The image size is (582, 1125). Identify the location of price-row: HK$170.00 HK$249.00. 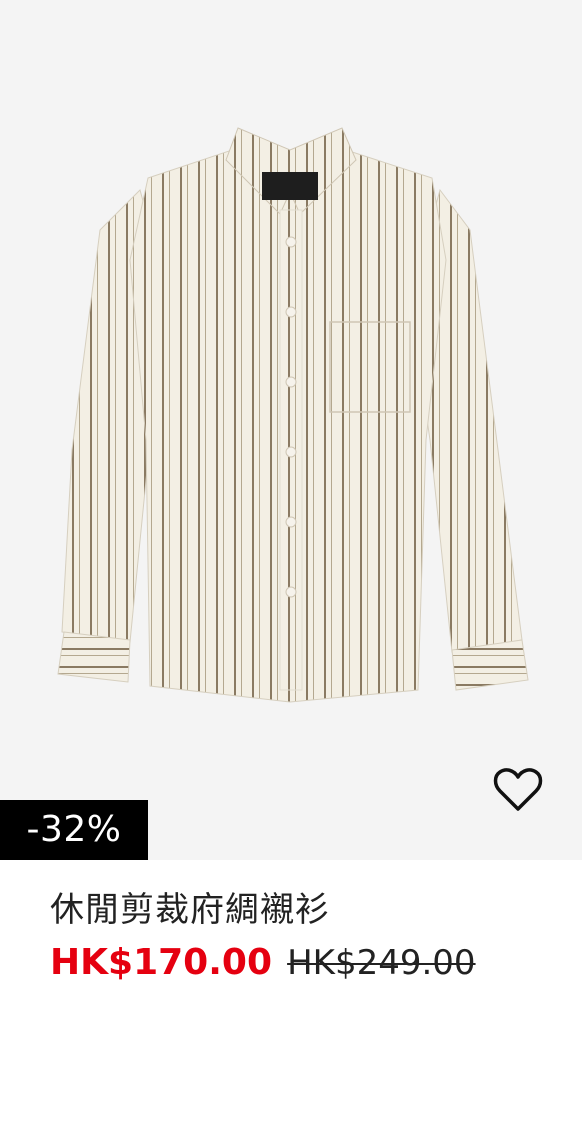
(306, 966).